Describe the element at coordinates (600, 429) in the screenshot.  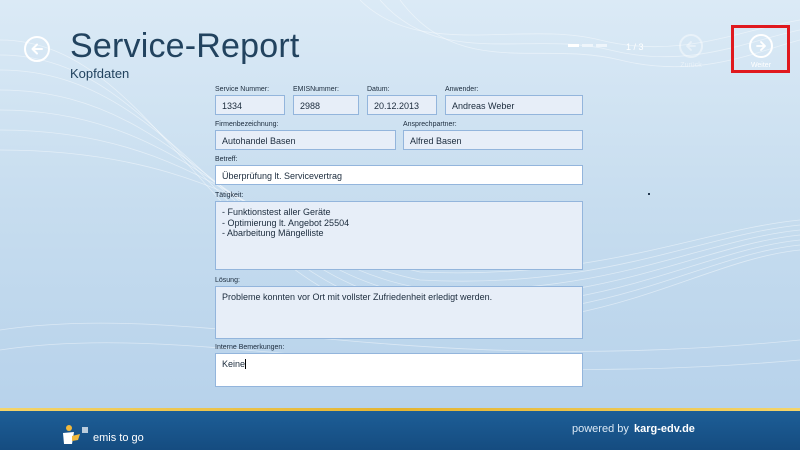
I see `powered-by-text: powered by` at that location.